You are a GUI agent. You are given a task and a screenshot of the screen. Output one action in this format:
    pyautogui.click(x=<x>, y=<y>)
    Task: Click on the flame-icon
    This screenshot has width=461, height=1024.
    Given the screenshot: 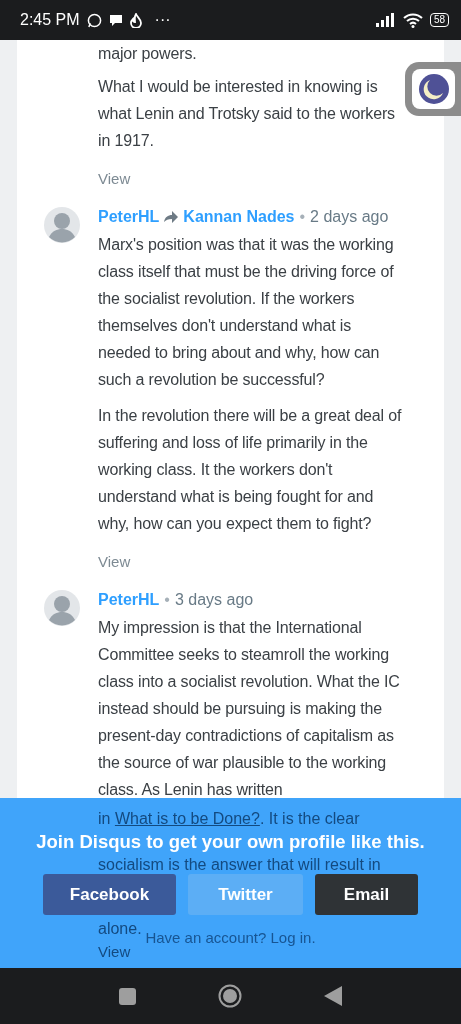 What is the action you would take?
    pyautogui.click(x=135, y=20)
    